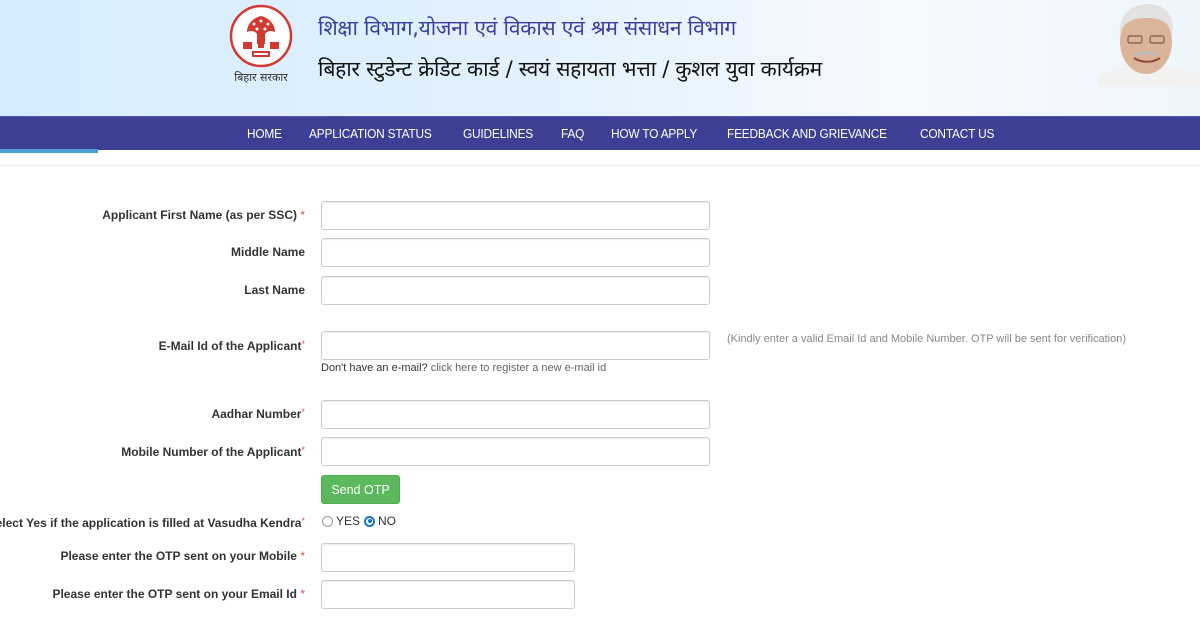 The width and height of the screenshot is (1200, 636). I want to click on email-input, so click(515, 345).